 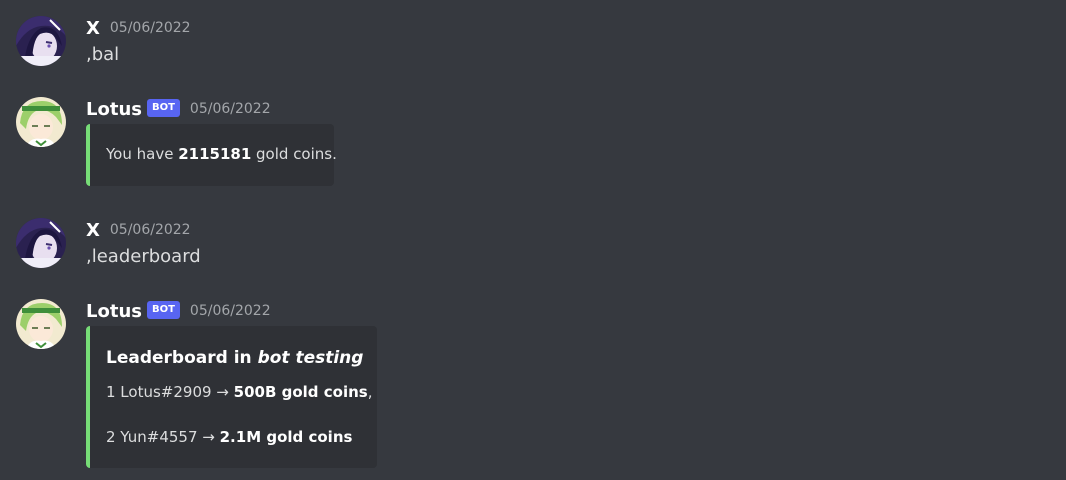 I want to click on message-content: ,leaderboard, so click(x=143, y=256).